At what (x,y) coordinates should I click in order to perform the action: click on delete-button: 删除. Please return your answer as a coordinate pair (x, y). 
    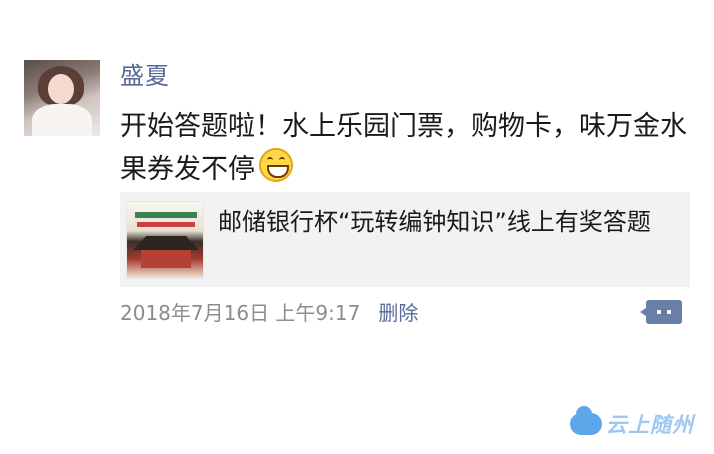
    Looking at the image, I should click on (398, 313).